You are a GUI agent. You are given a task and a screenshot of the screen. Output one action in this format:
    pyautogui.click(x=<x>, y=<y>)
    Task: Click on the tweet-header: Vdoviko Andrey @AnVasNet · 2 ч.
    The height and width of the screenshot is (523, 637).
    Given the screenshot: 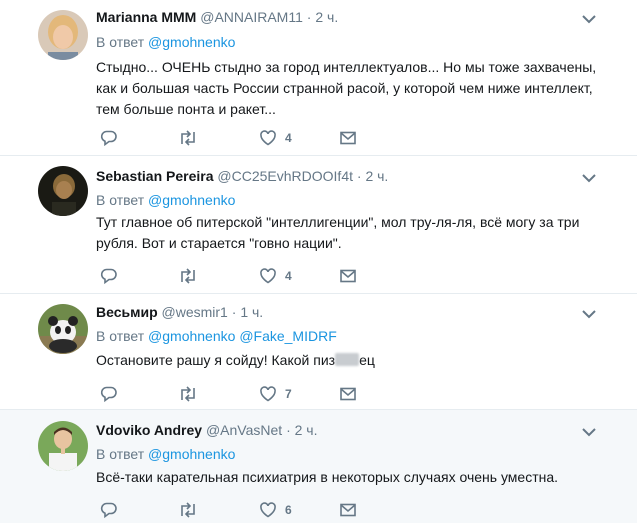 What is the action you would take?
    pyautogui.click(x=206, y=430)
    